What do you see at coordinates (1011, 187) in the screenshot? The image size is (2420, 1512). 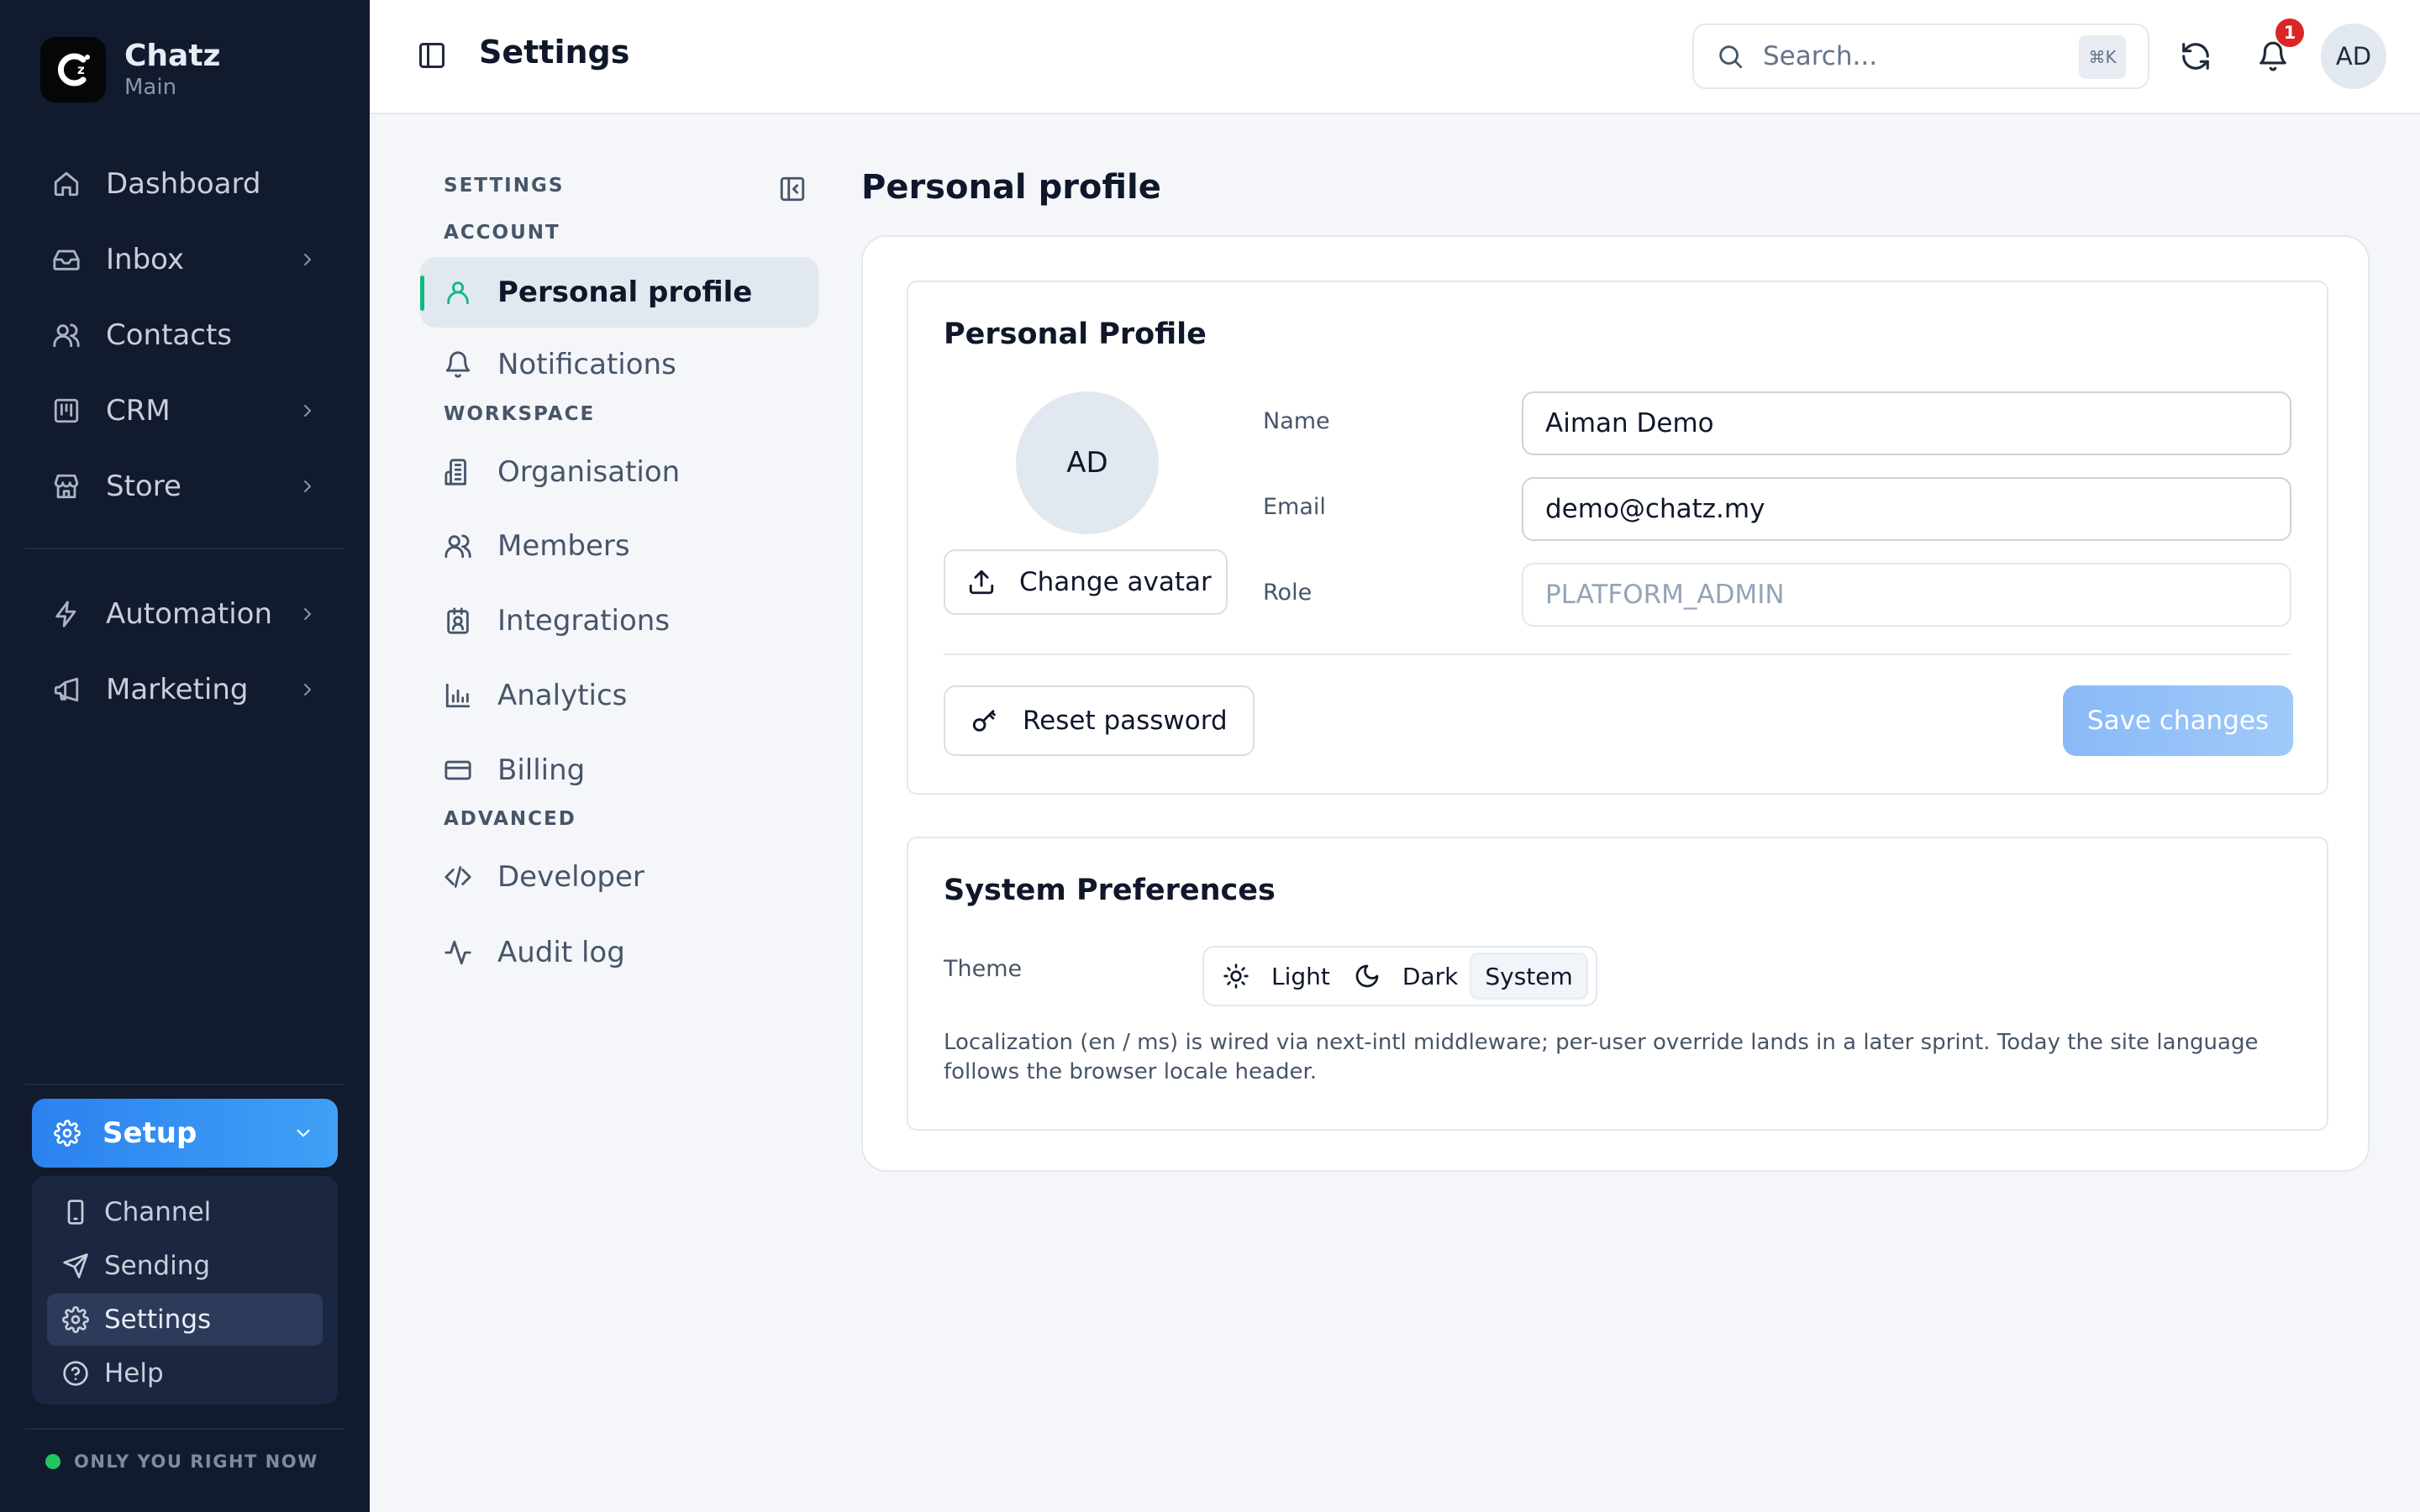 I see `section-title: Personal profile` at bounding box center [1011, 187].